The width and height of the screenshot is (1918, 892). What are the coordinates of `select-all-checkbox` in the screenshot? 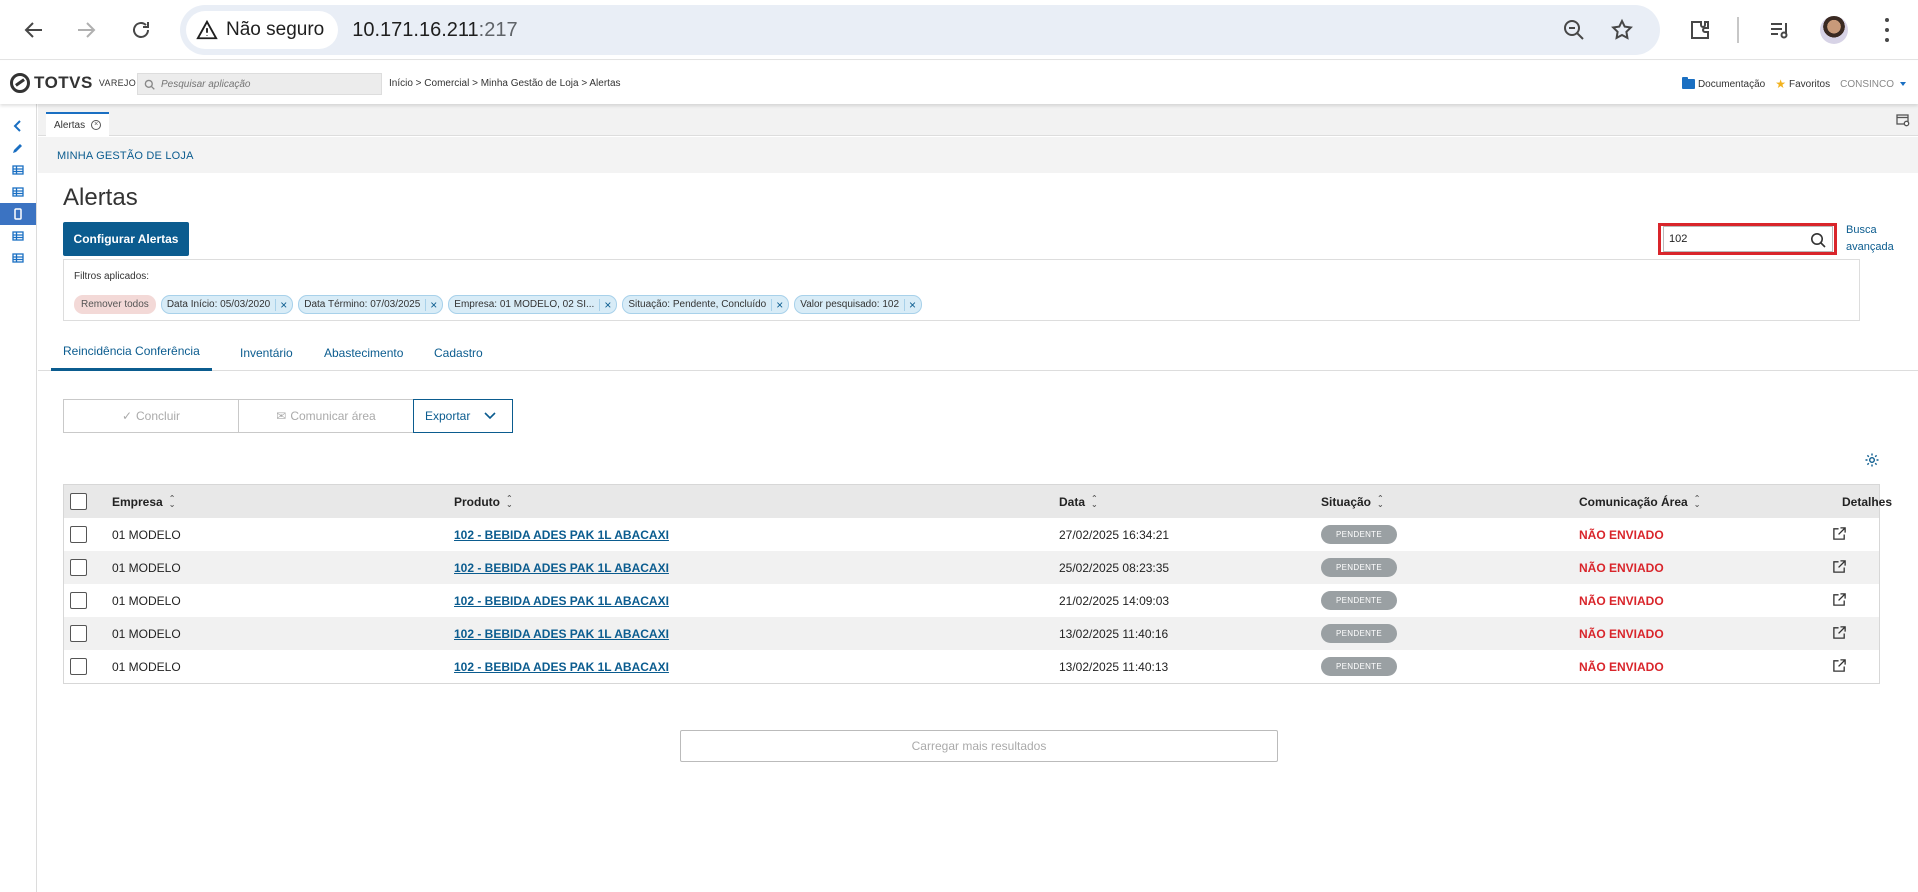 It's located at (78, 501).